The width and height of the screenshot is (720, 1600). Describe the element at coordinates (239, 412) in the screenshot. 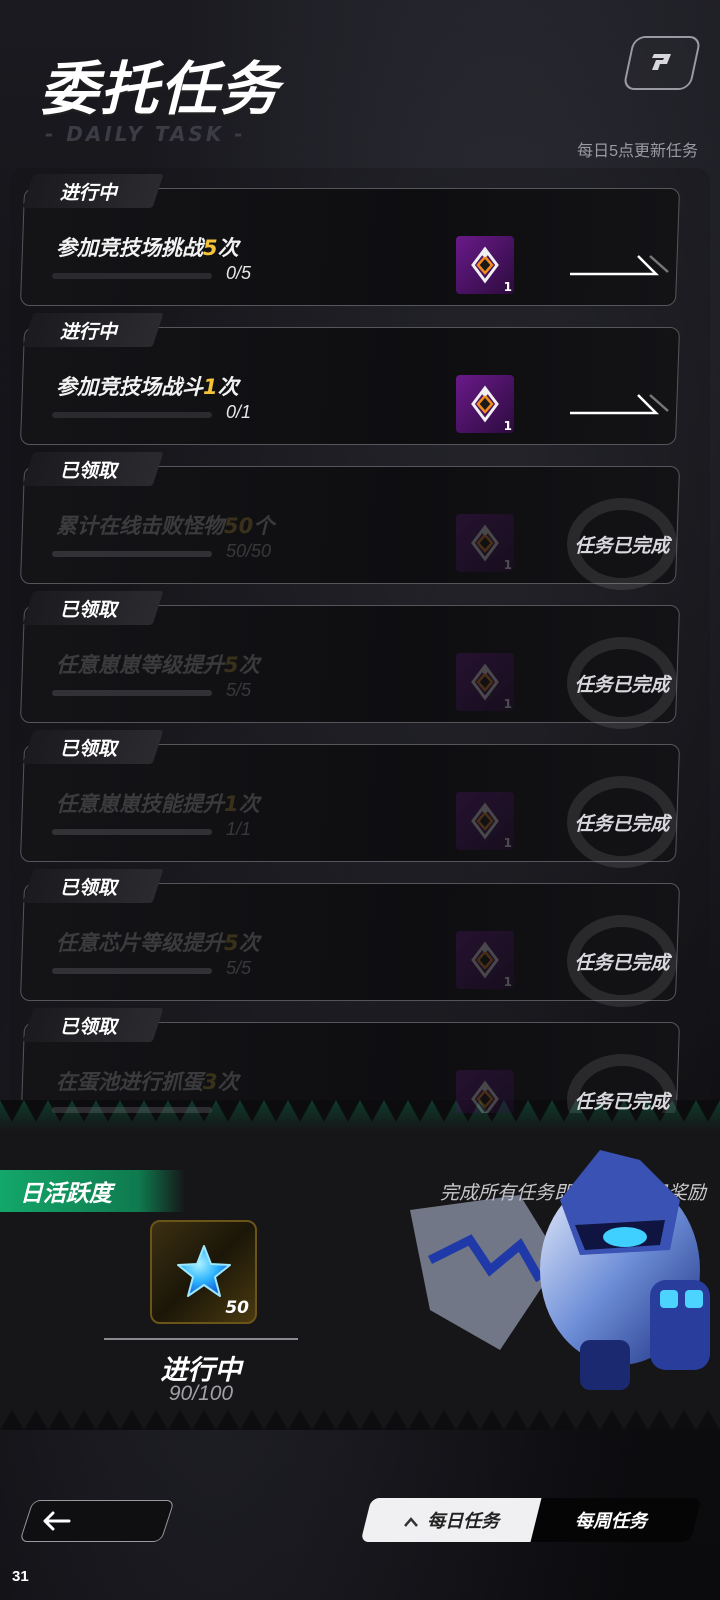

I see `task-progress-count: 0/1` at that location.